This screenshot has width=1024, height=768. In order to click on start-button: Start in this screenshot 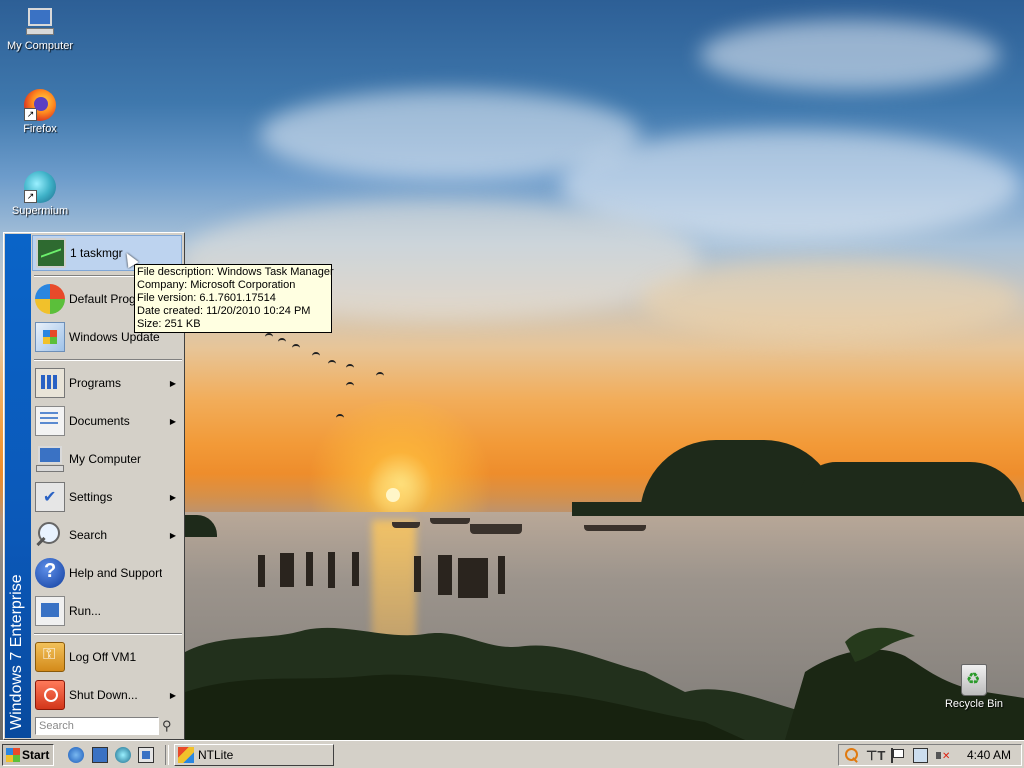, I will do `click(28, 755)`.